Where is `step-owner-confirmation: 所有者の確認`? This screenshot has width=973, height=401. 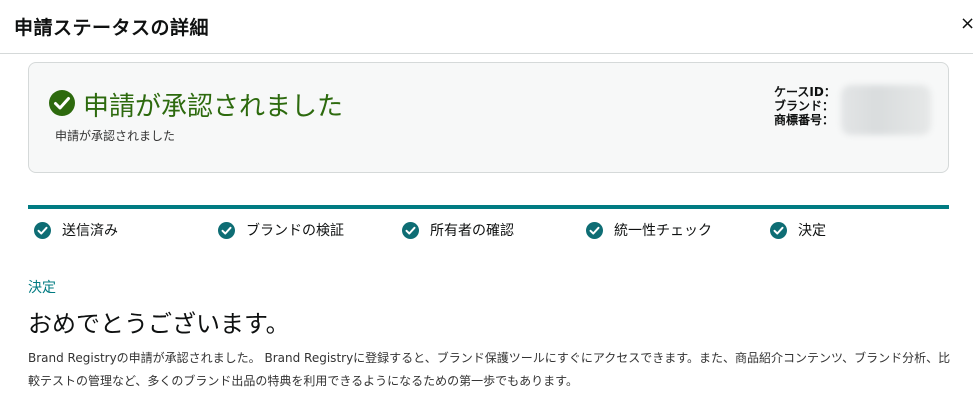
step-owner-confirmation: 所有者の確認 is located at coordinates (458, 230).